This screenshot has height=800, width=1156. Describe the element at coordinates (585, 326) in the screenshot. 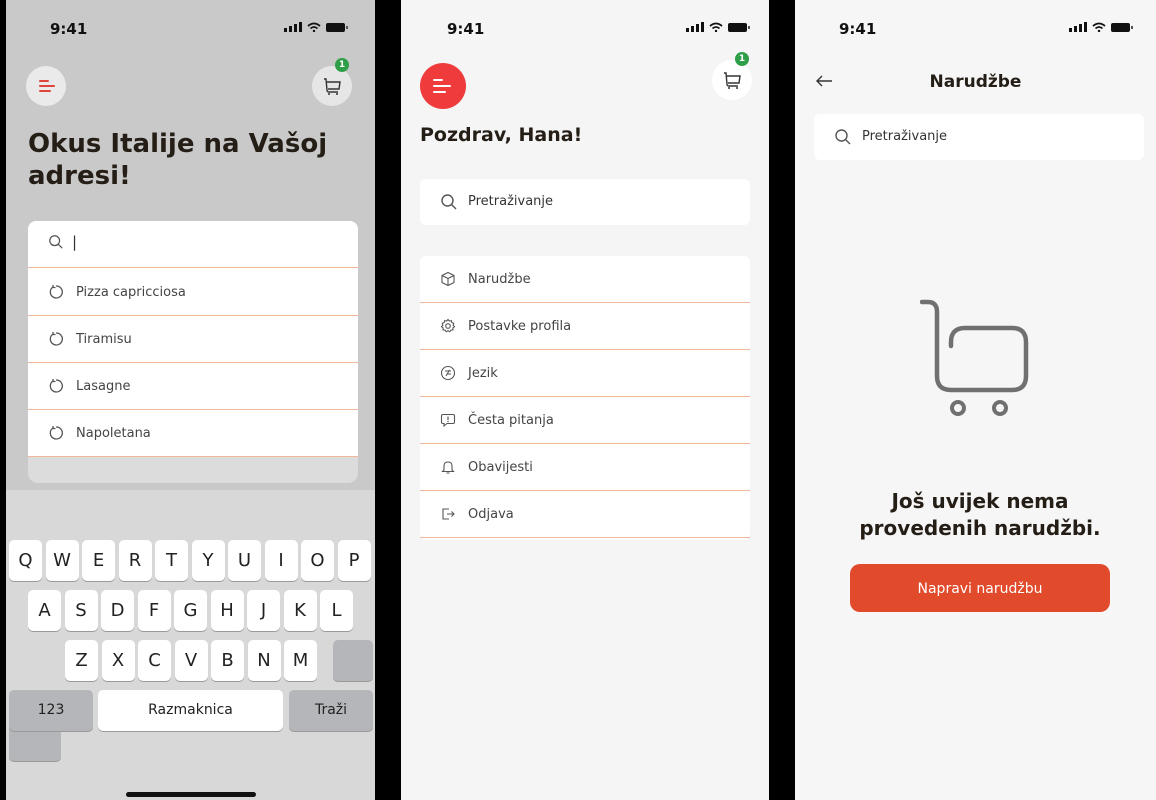

I see `menu-item-profile-settings: Postavke profila` at that location.